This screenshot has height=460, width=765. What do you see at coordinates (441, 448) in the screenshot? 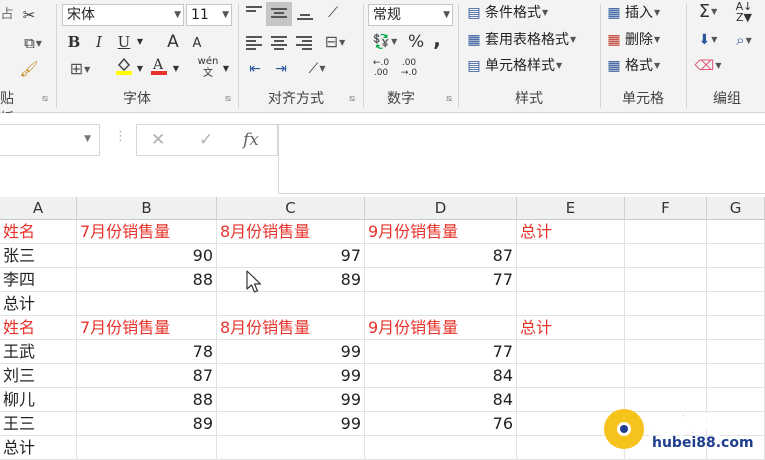
I see `cell-d10` at bounding box center [441, 448].